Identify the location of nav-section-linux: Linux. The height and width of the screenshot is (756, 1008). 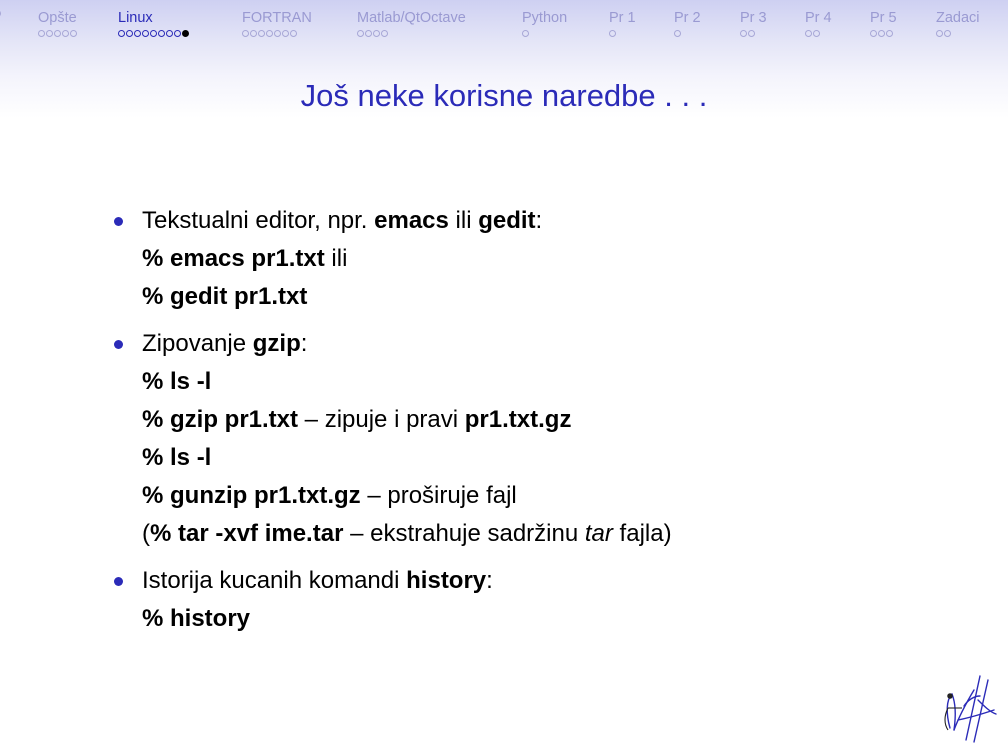
(153, 24).